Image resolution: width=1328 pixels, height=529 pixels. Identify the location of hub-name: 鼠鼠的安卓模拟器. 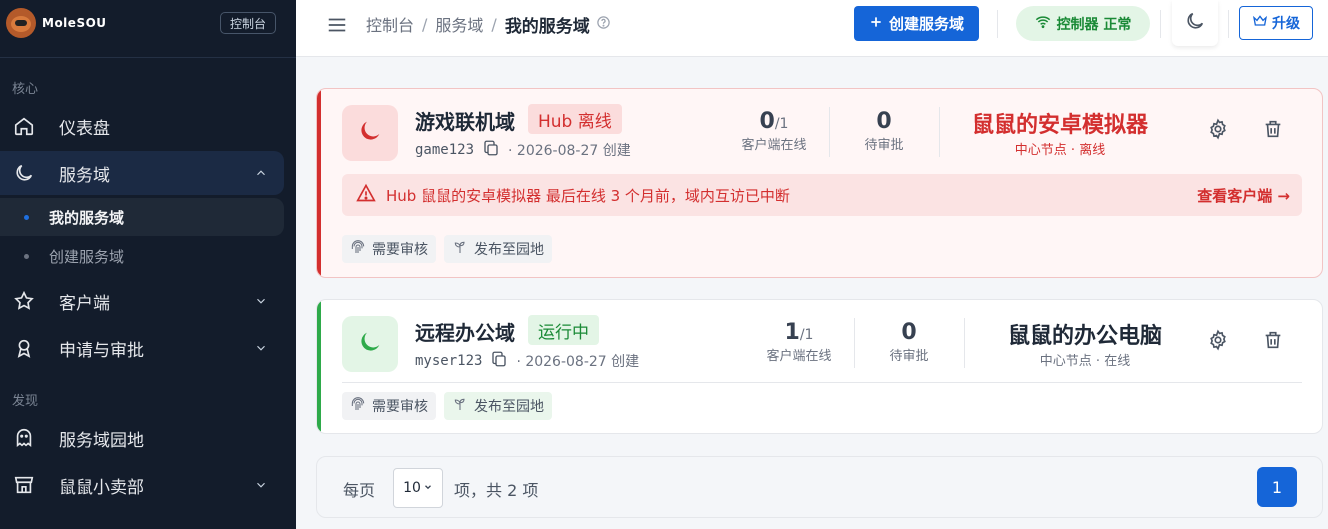
(1059, 125).